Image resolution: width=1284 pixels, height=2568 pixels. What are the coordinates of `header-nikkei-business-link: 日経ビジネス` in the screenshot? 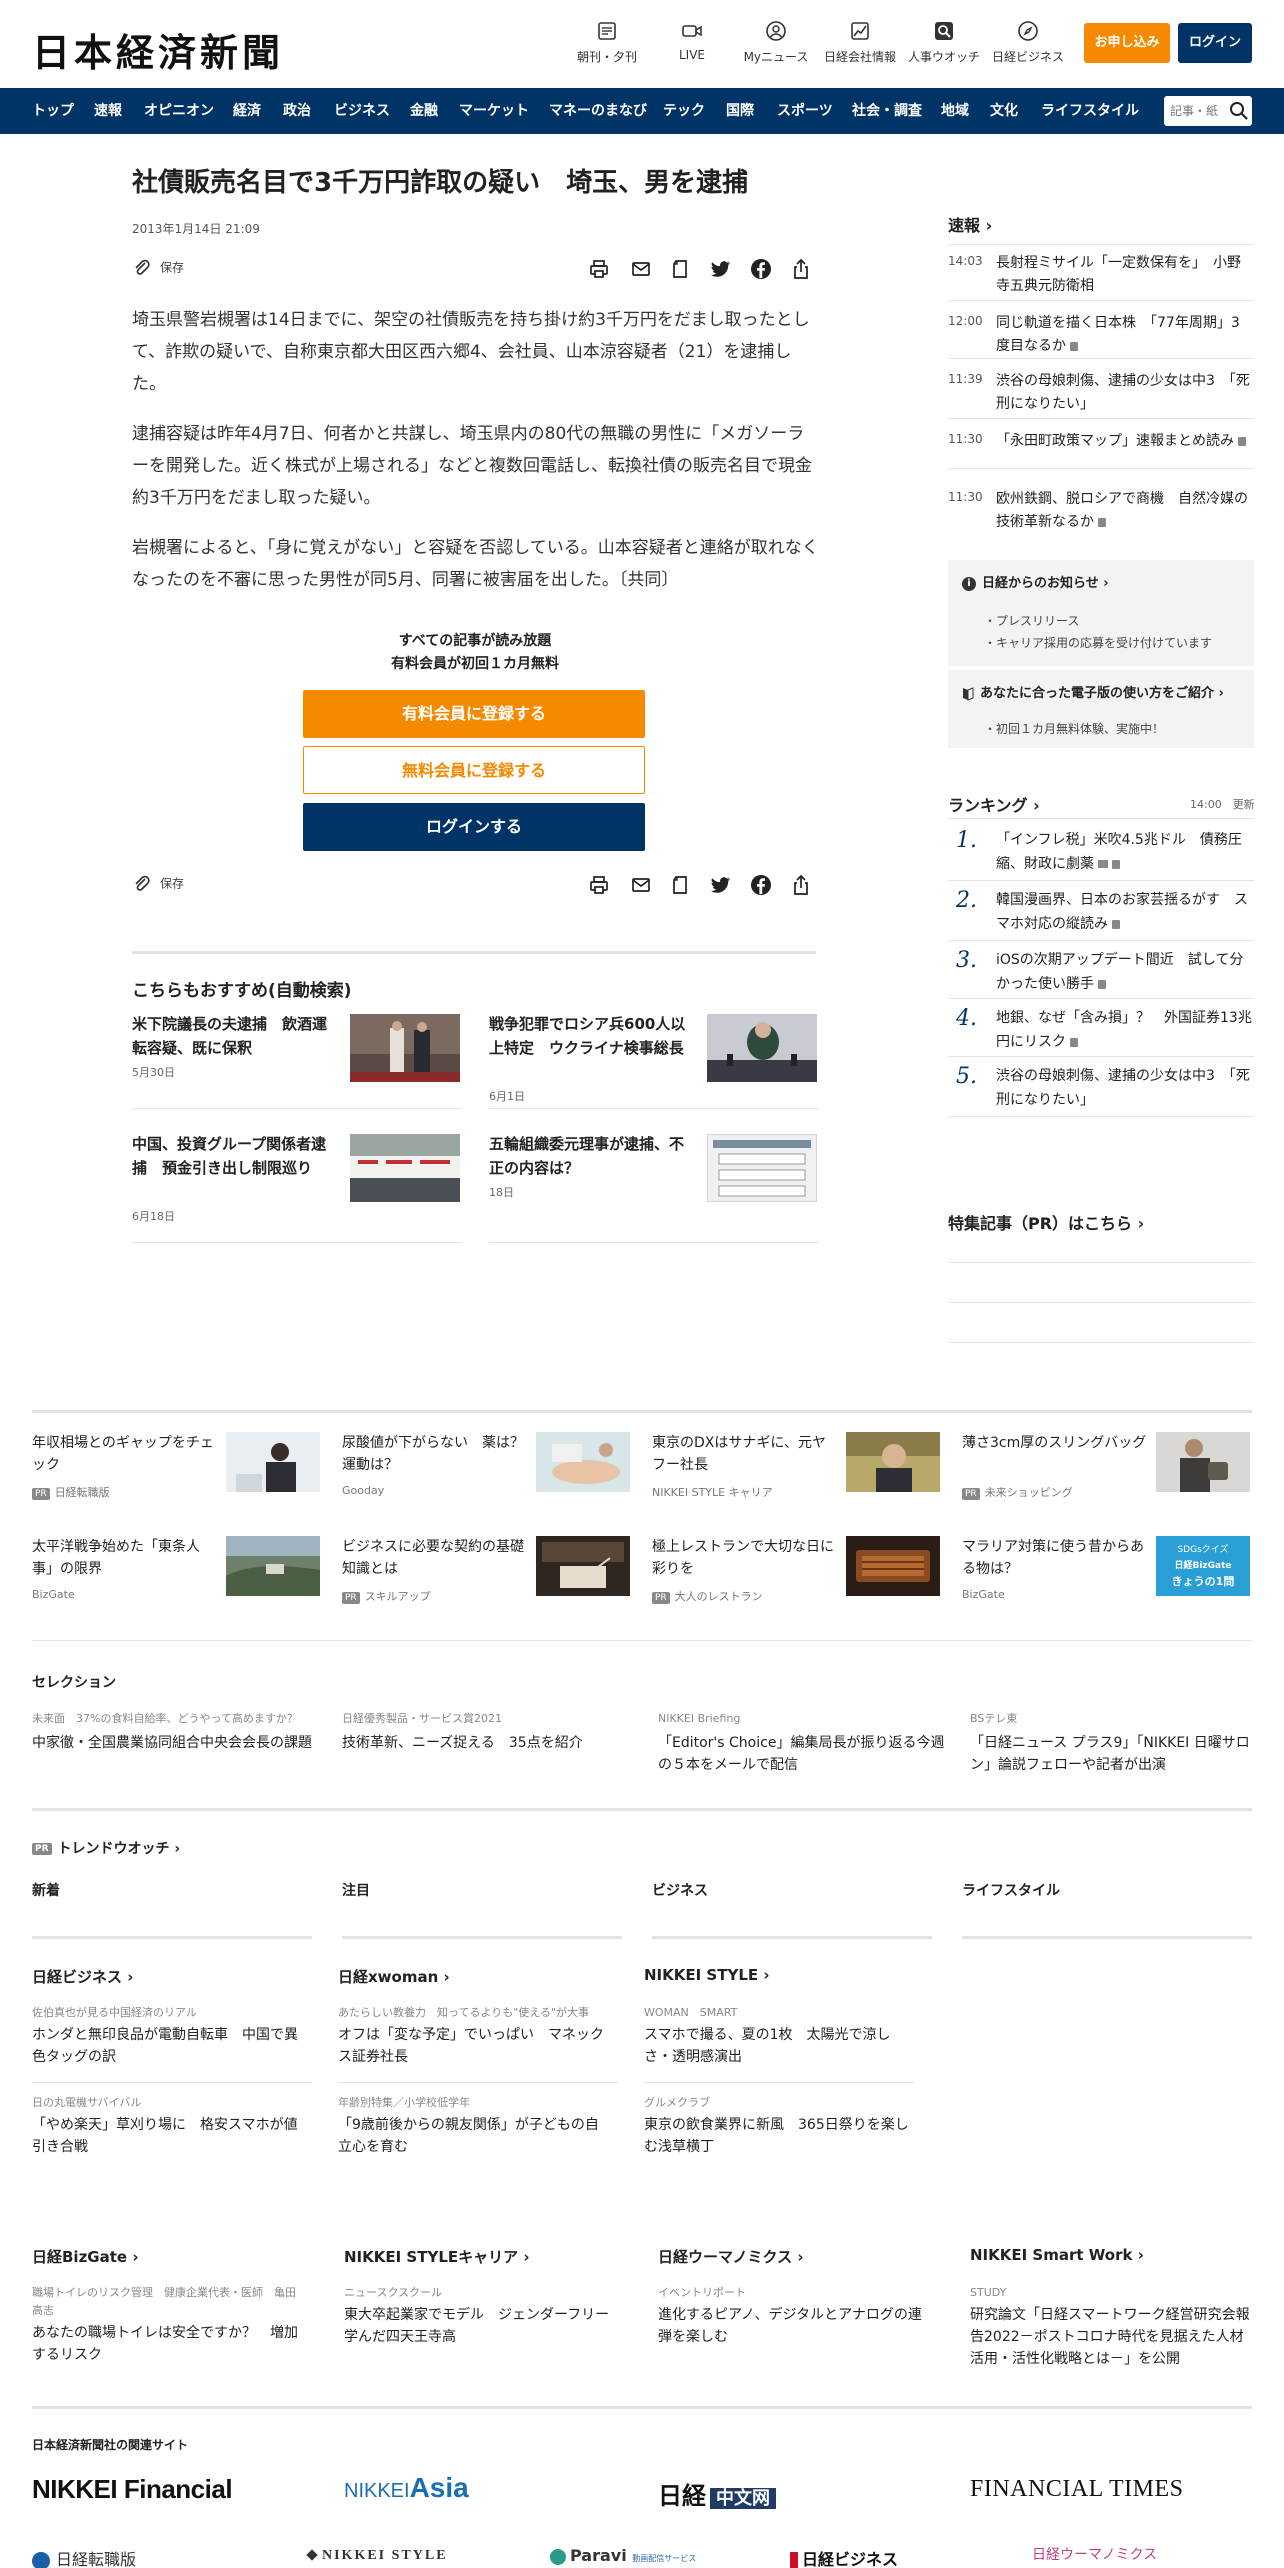 It's located at (1028, 42).